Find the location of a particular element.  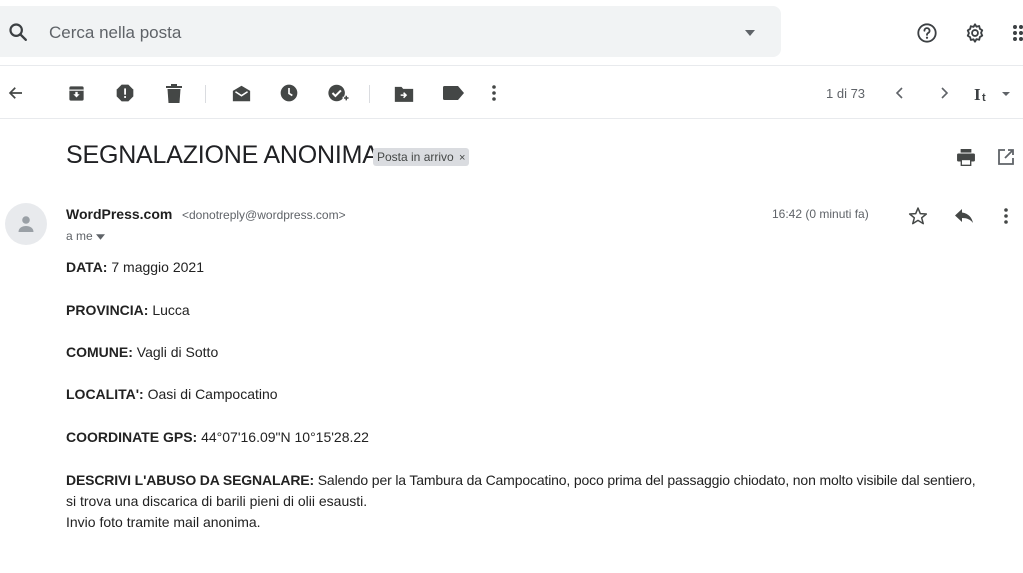

help-icon is located at coordinates (927, 33).